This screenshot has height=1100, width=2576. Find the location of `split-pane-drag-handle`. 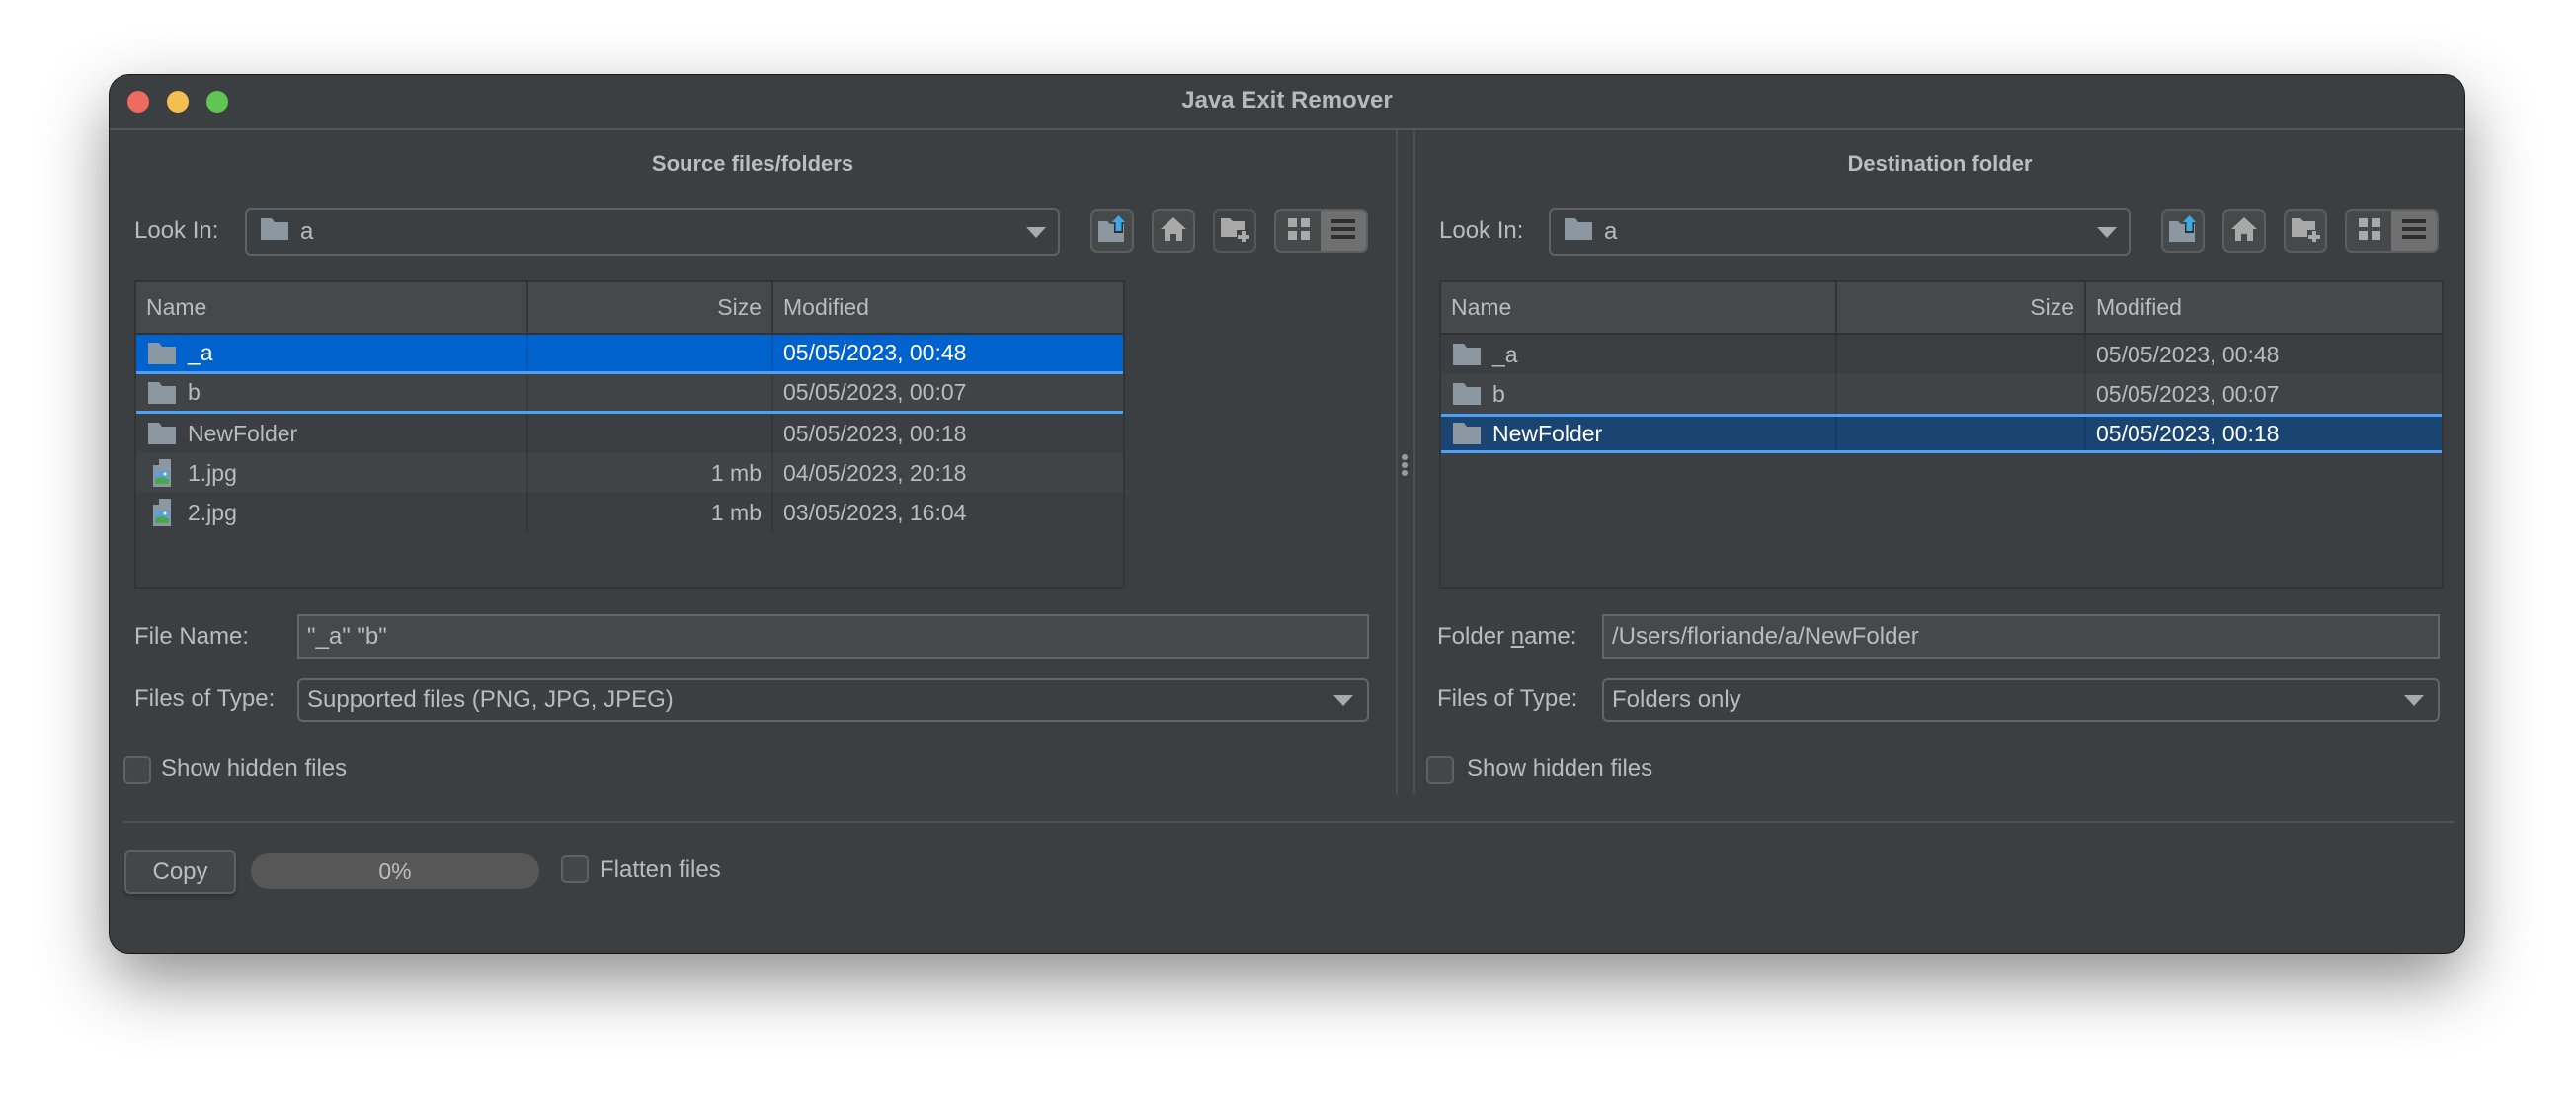

split-pane-drag-handle is located at coordinates (1405, 466).